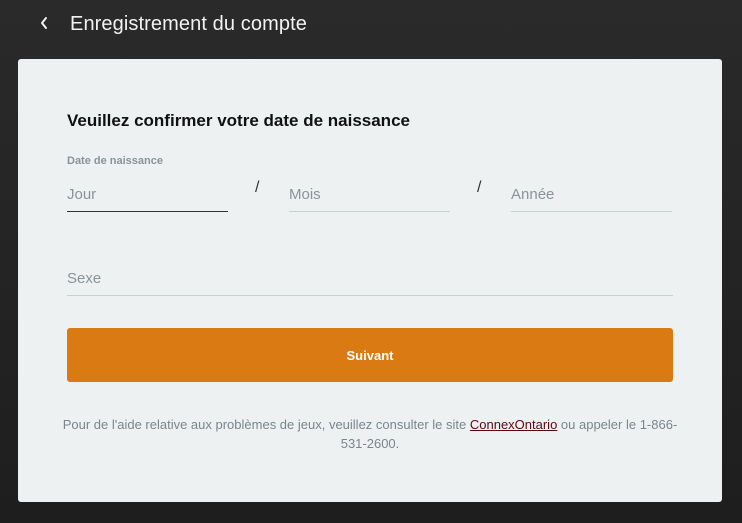 The image size is (742, 523). I want to click on chevron-left-icon, so click(44, 23).